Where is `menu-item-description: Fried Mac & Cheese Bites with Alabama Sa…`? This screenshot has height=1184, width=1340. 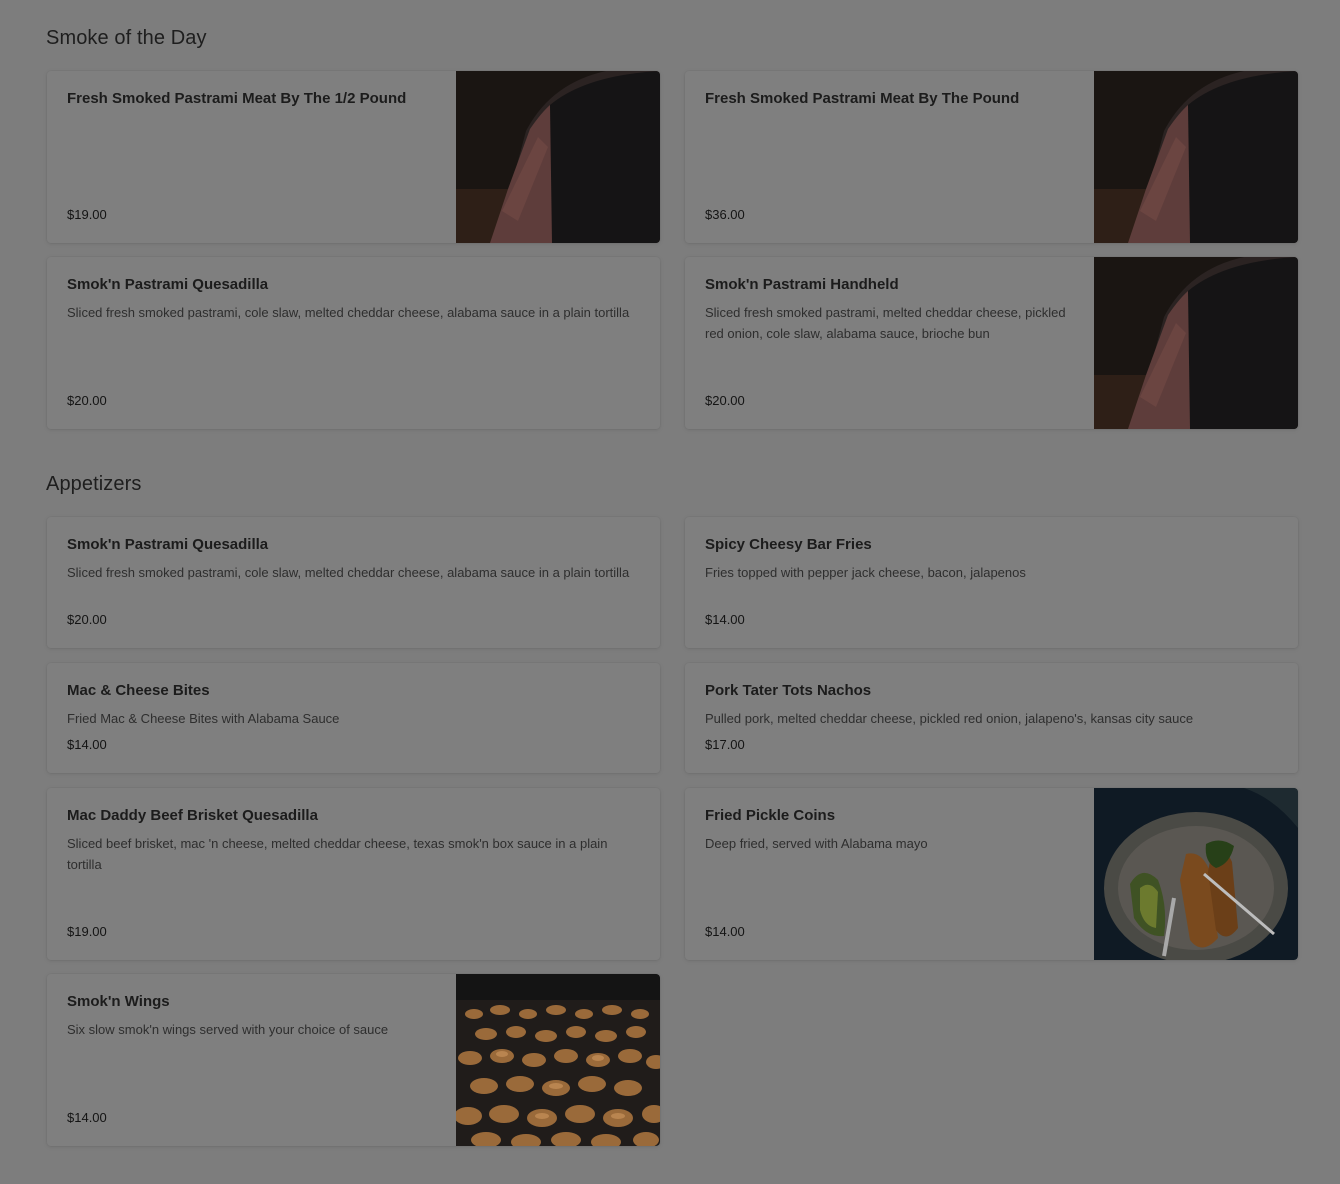
menu-item-description: Fried Mac & Cheese Bites with Alabama Sa… is located at coordinates (203, 718).